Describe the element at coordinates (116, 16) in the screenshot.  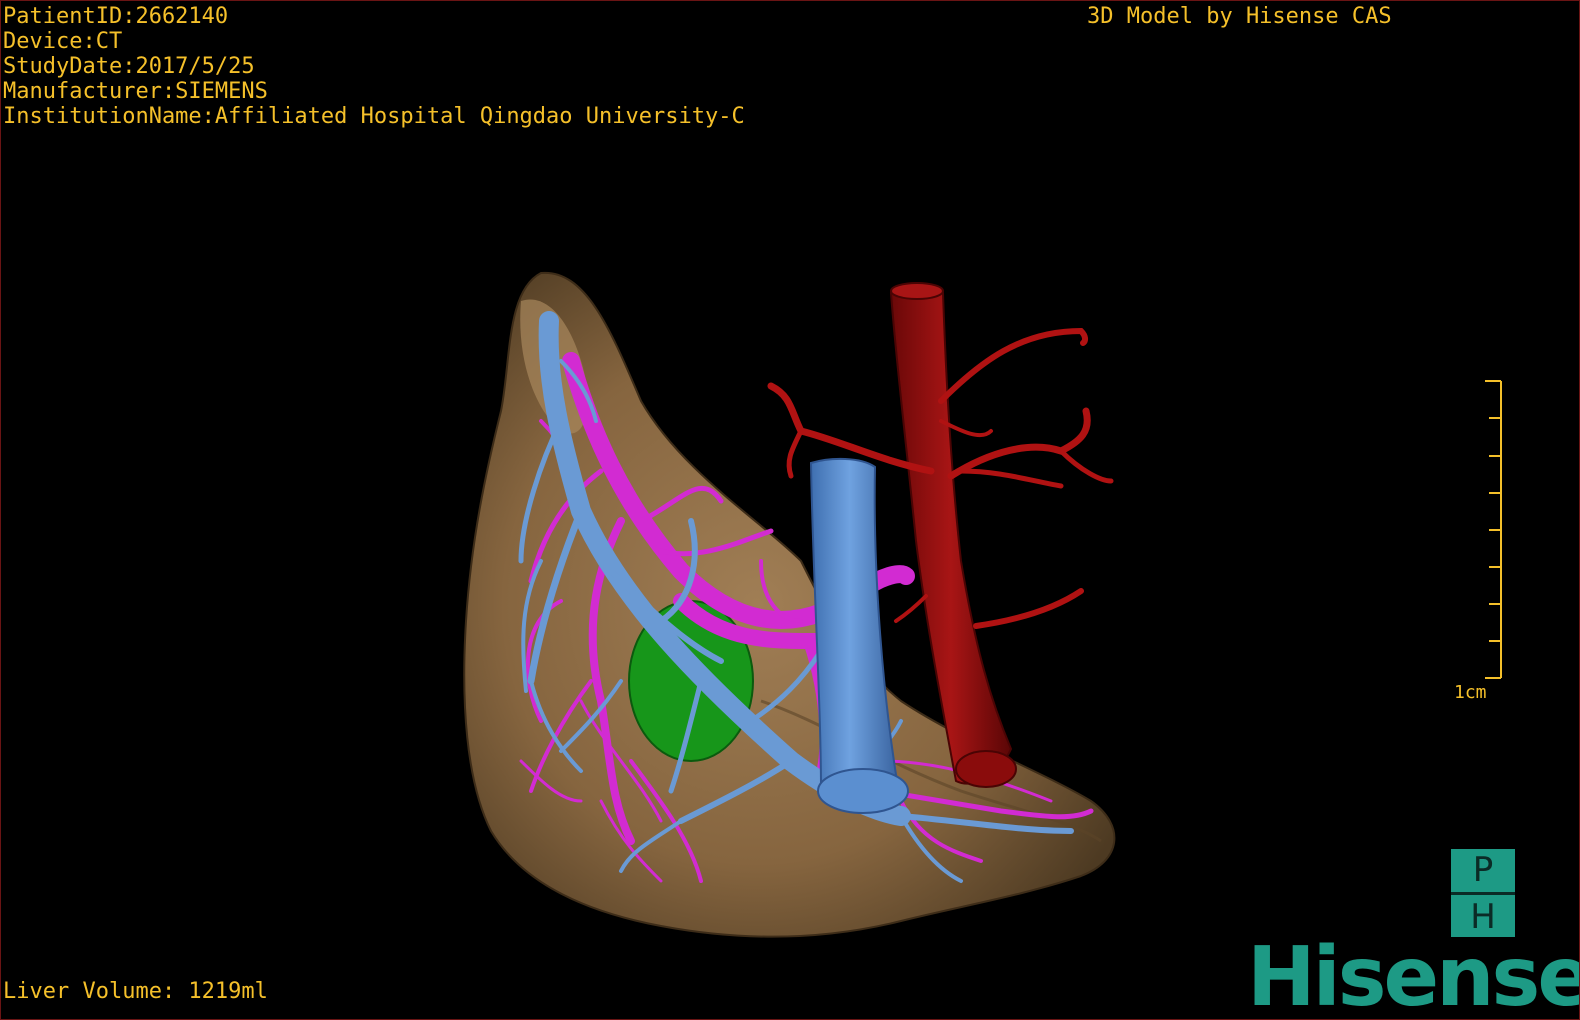
I see `patient-id-text: PatientID:2662140` at that location.